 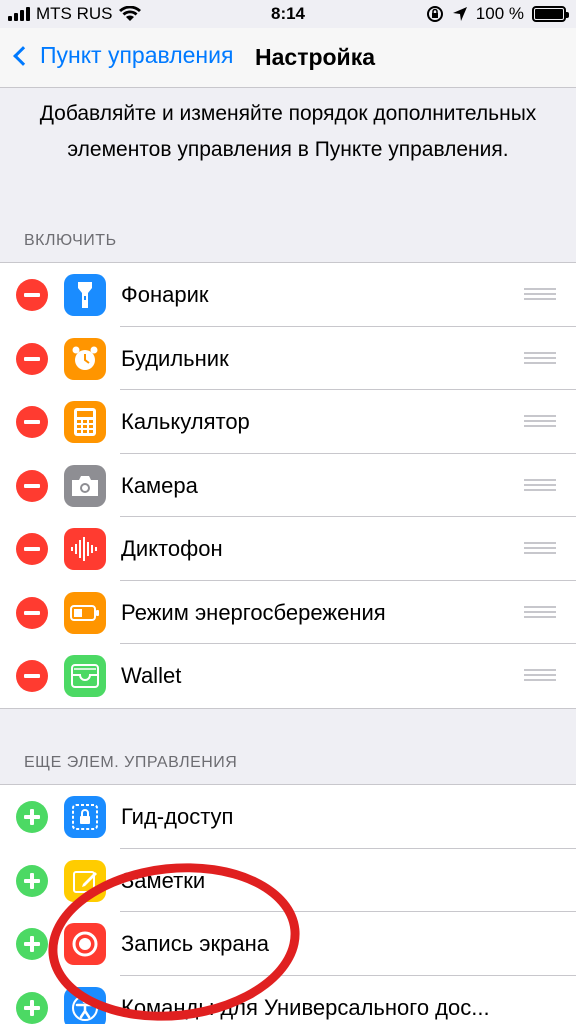 I want to click on list-item: Калькулятор, so click(x=288, y=422).